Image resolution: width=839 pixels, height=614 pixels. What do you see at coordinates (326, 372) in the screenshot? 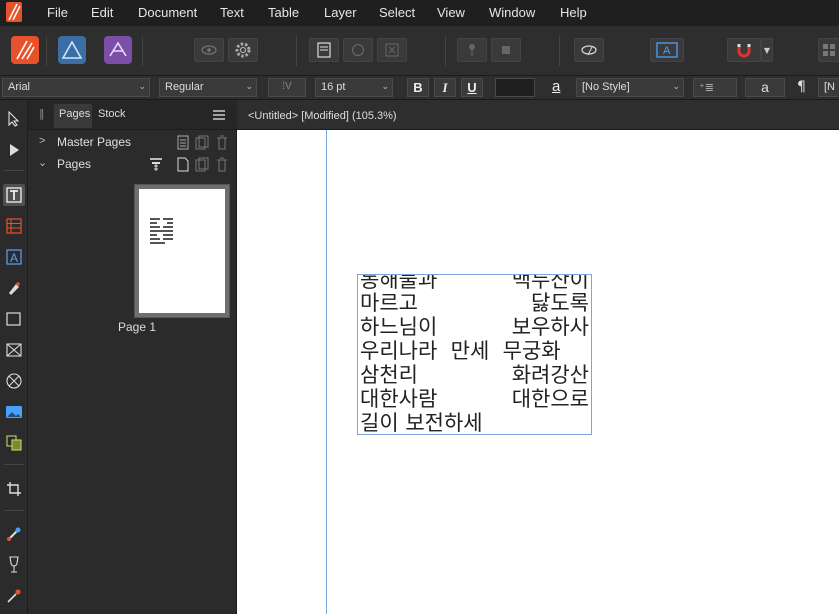
I see `margin-guide` at bounding box center [326, 372].